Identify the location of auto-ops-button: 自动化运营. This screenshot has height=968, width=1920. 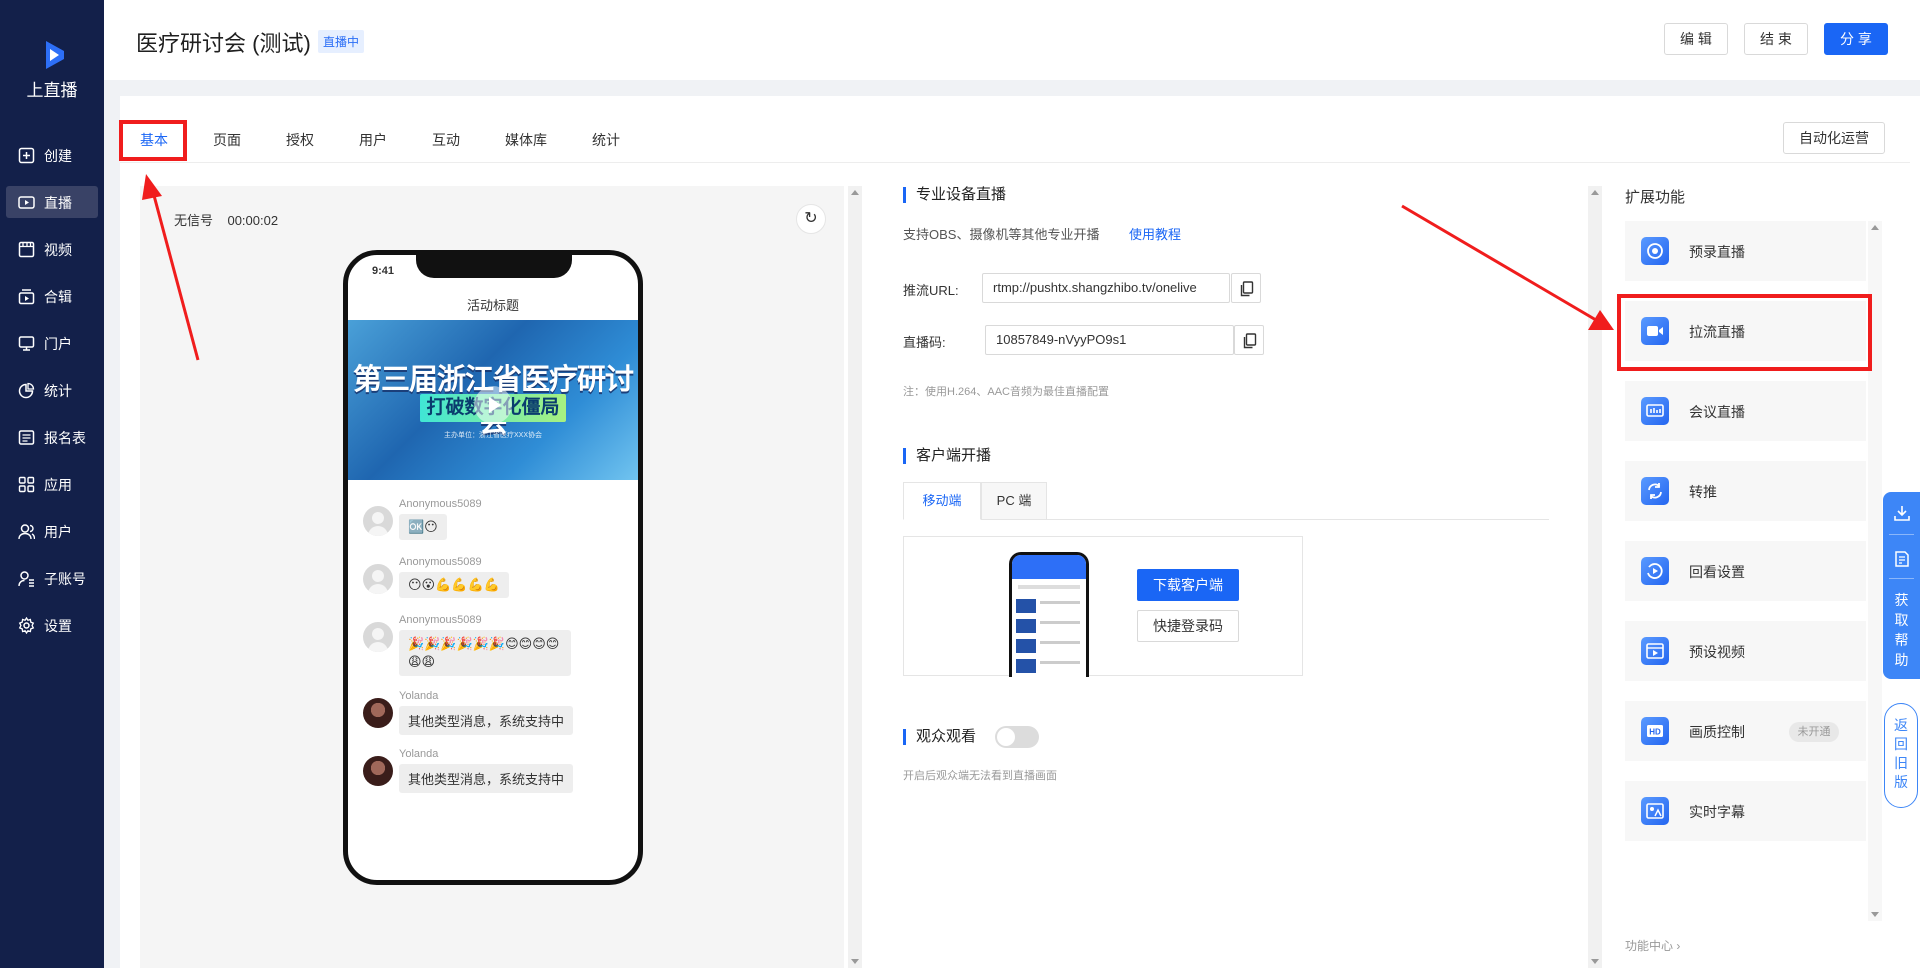
(1834, 138).